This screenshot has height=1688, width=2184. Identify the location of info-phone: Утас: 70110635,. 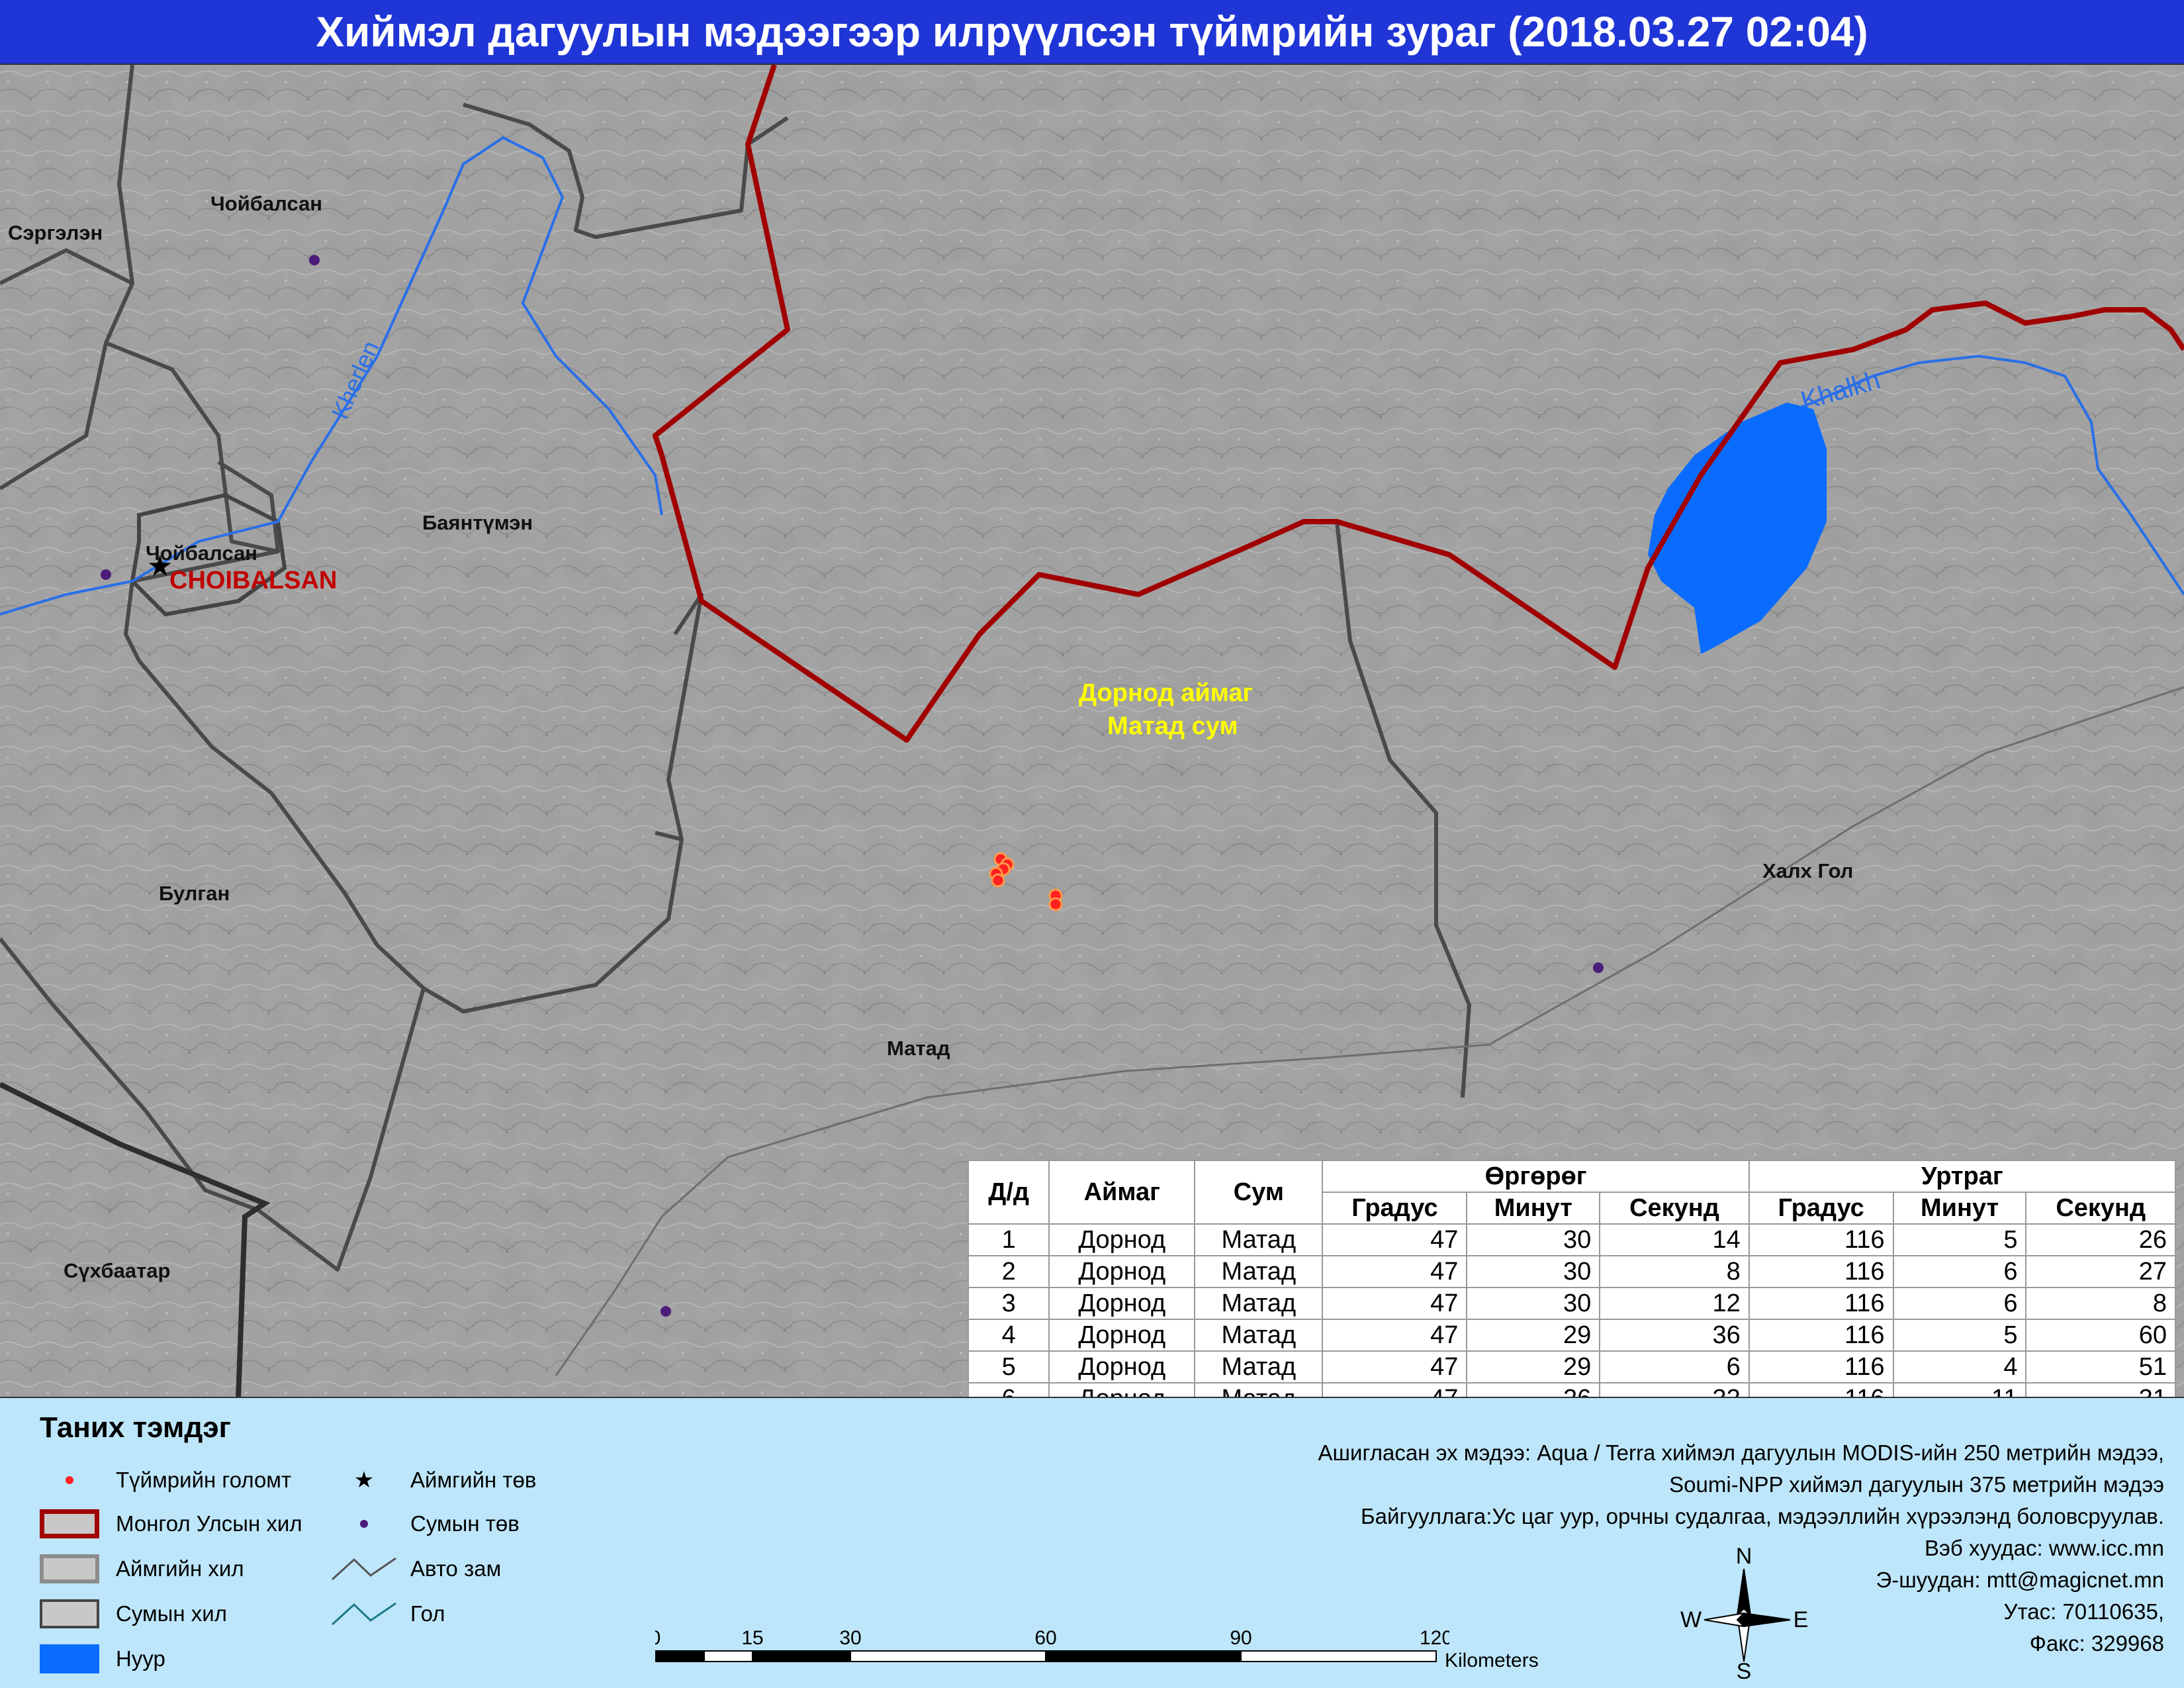
(2083, 1611).